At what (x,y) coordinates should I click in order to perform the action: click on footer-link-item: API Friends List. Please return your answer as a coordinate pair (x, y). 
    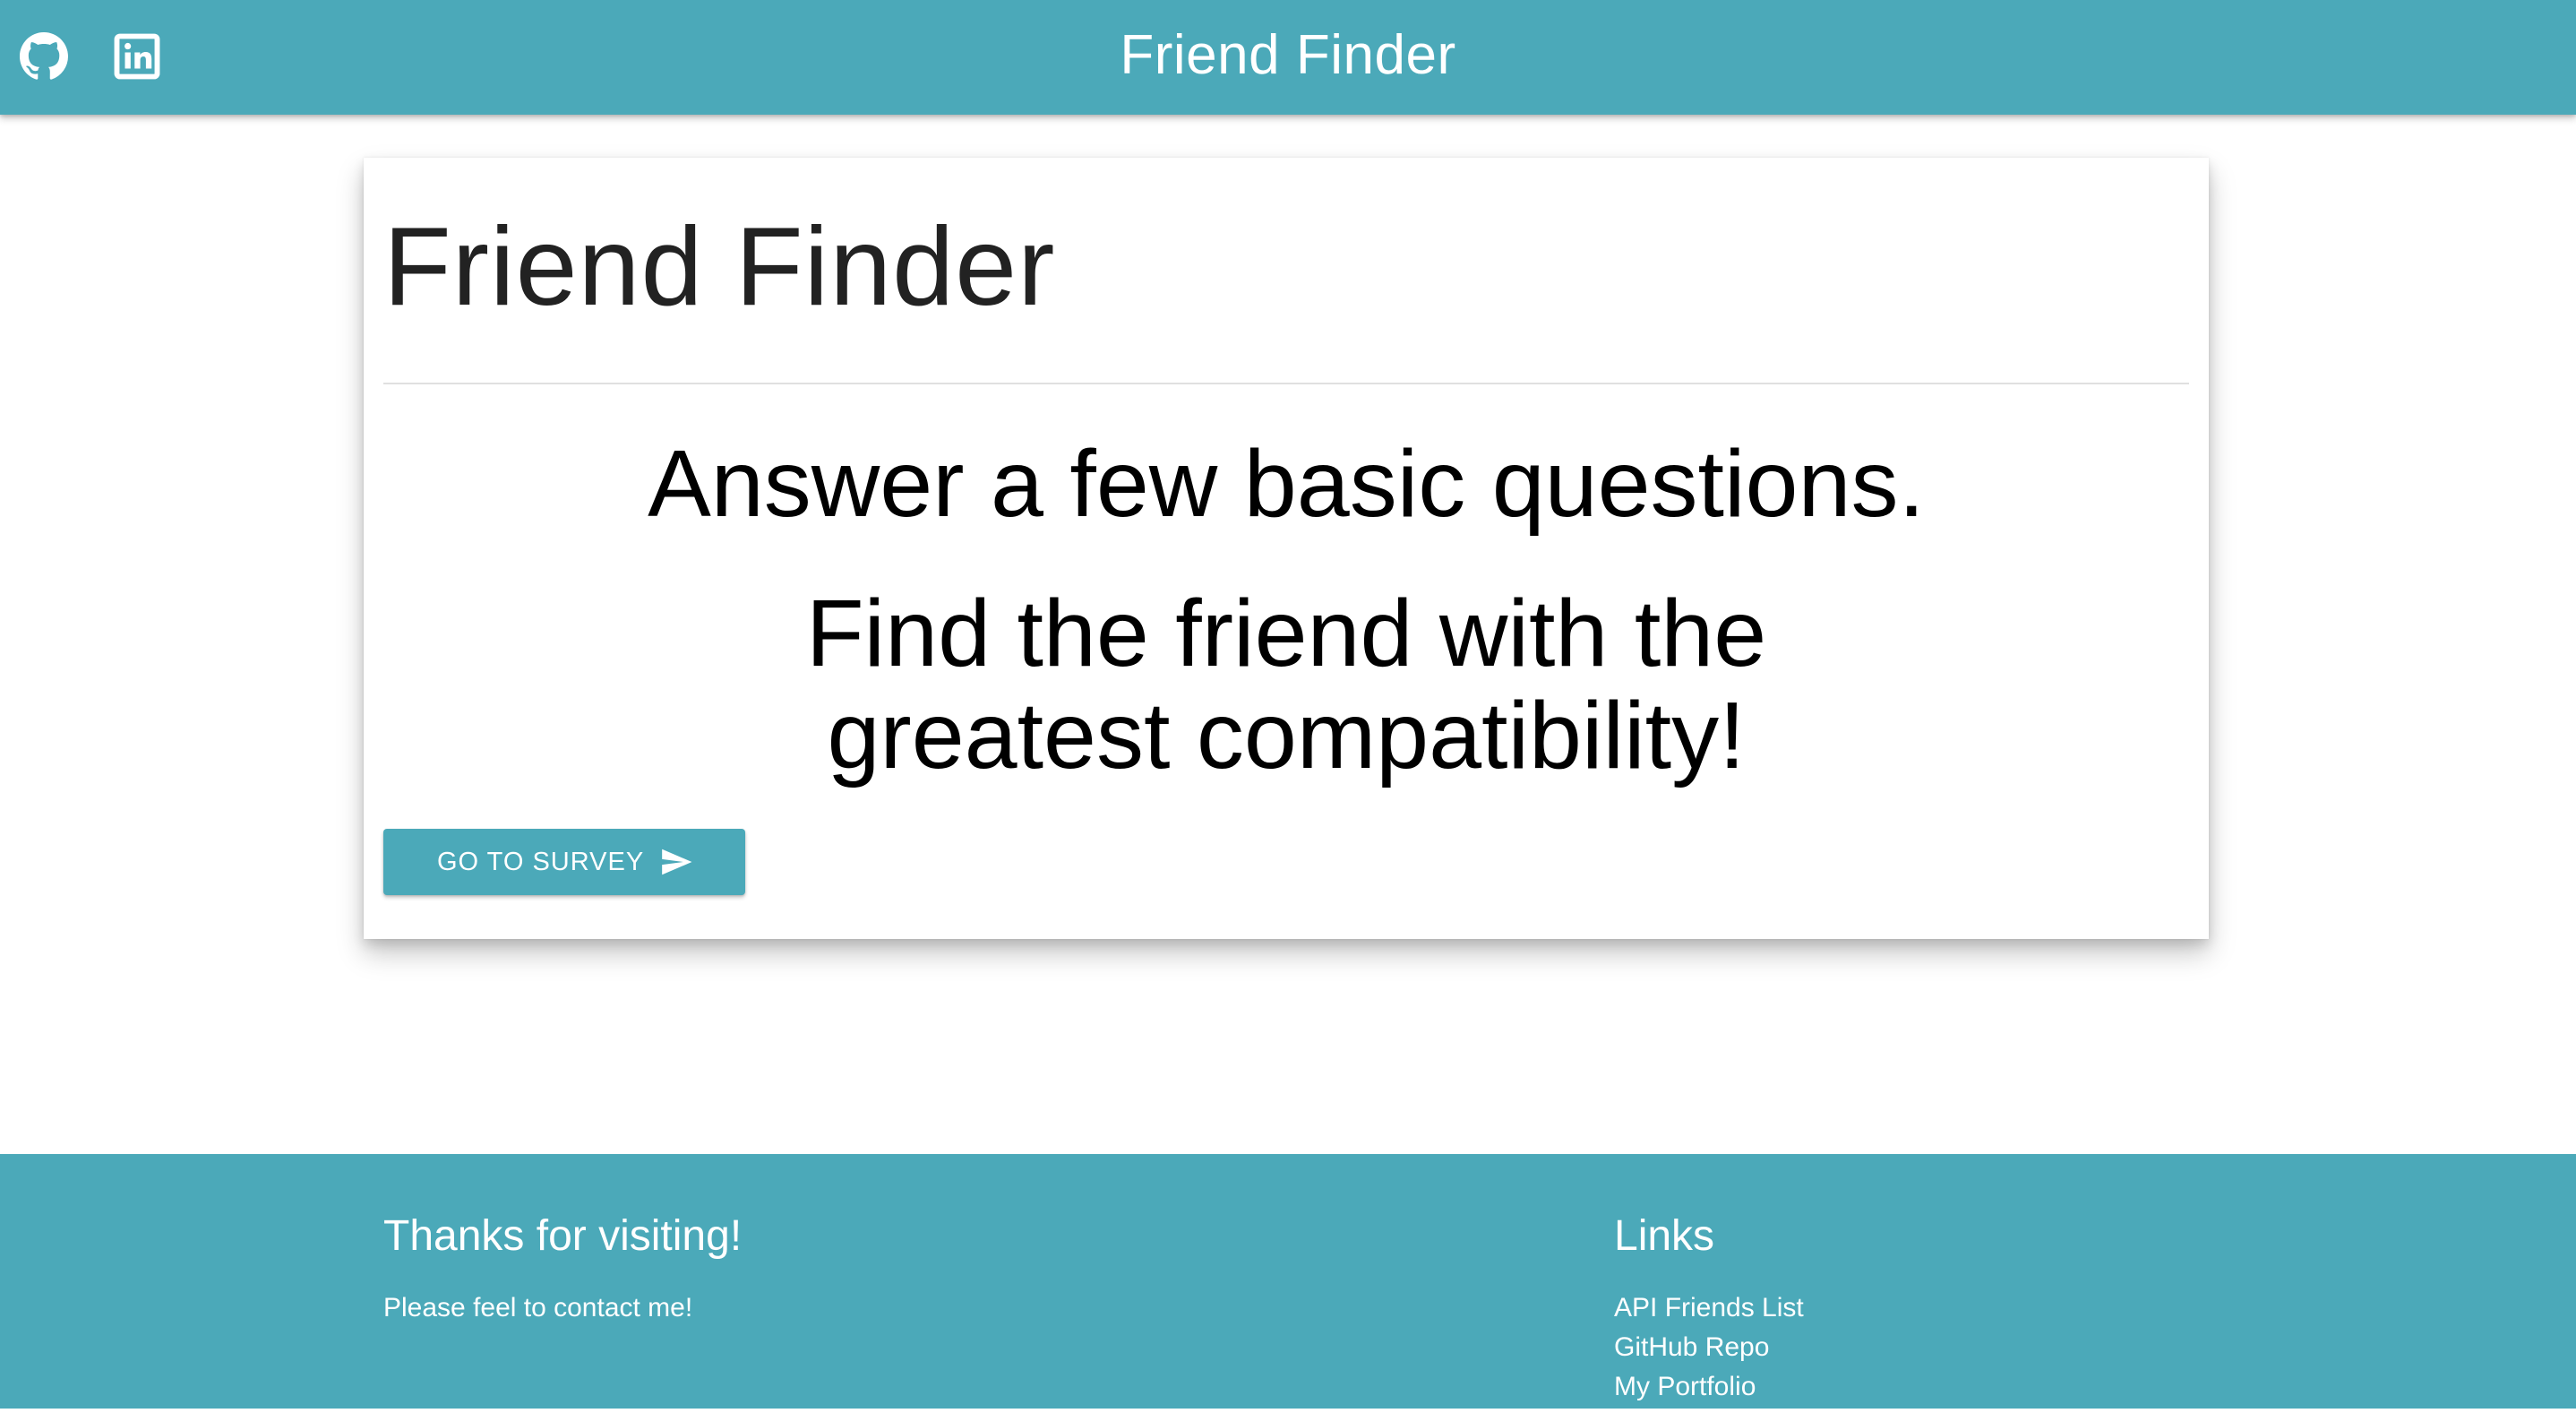
    Looking at the image, I should click on (1709, 1314).